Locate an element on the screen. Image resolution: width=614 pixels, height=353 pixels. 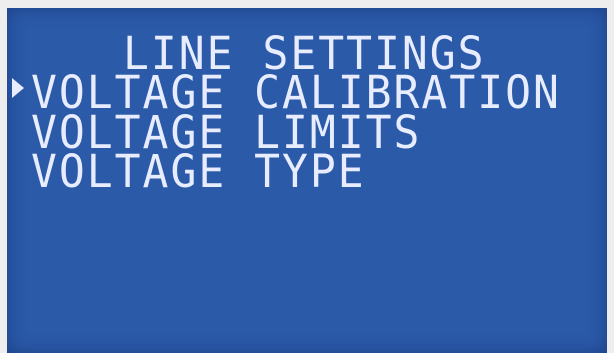
selection-cursor-icon is located at coordinates (18, 88).